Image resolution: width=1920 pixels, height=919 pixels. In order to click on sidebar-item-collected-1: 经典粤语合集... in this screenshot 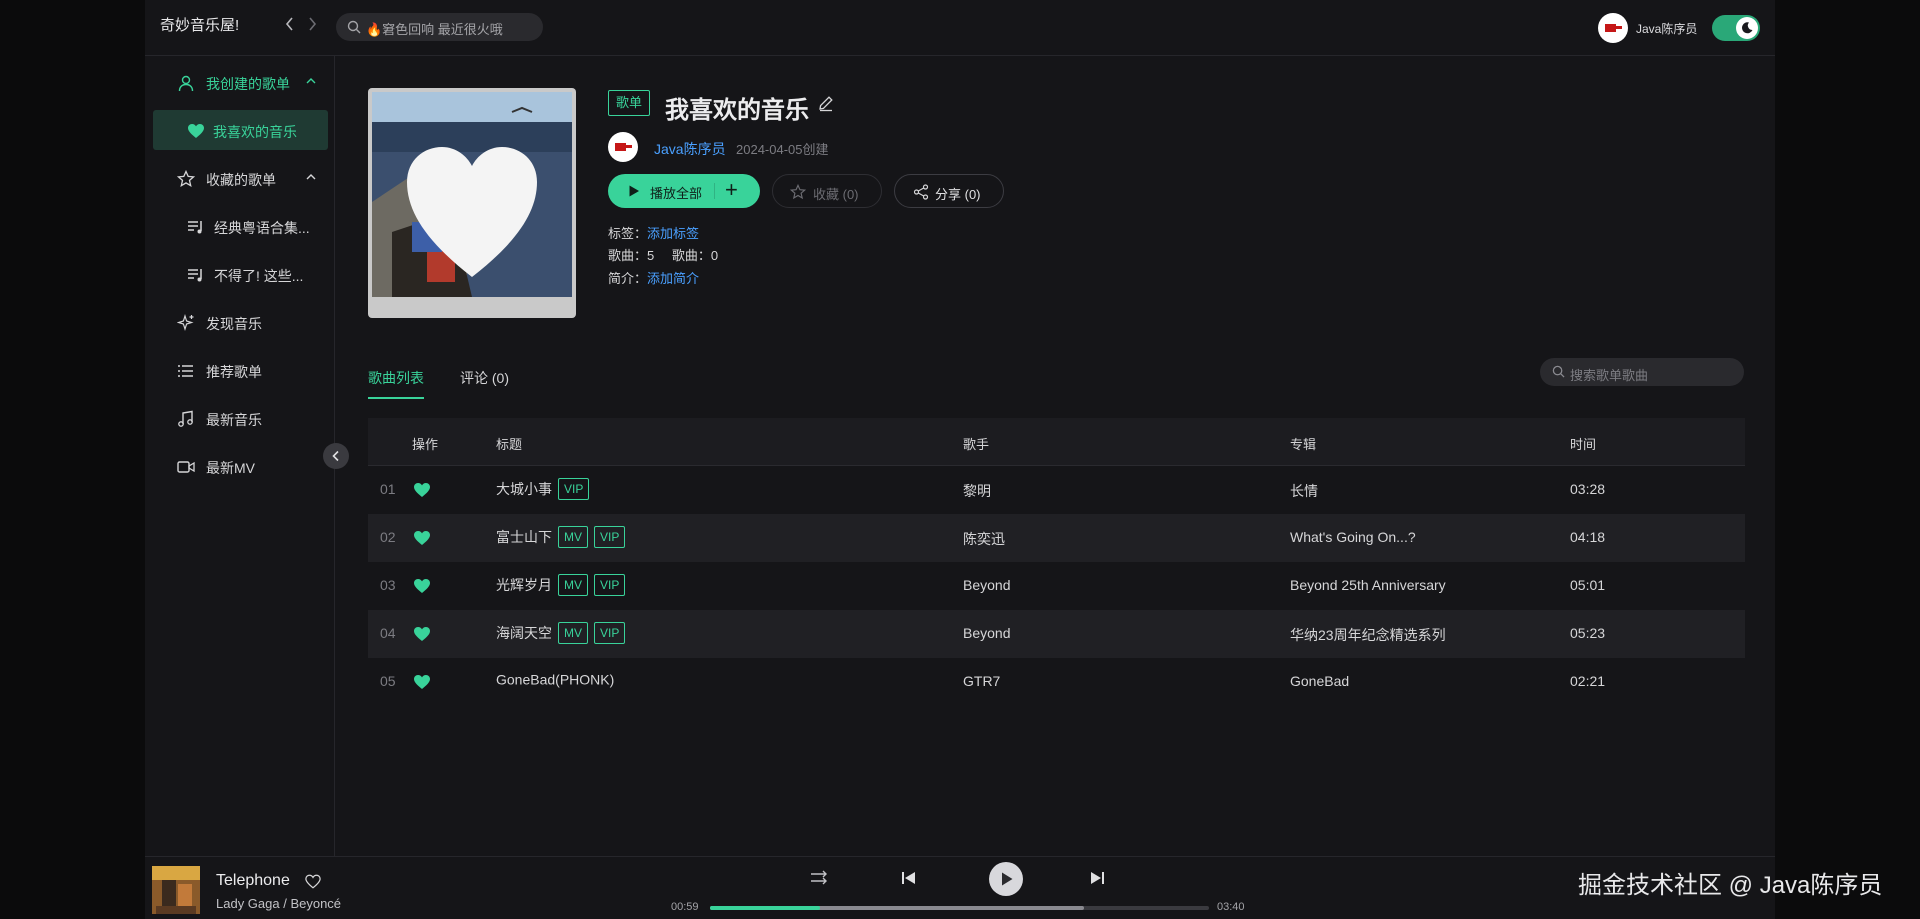, I will do `click(240, 226)`.